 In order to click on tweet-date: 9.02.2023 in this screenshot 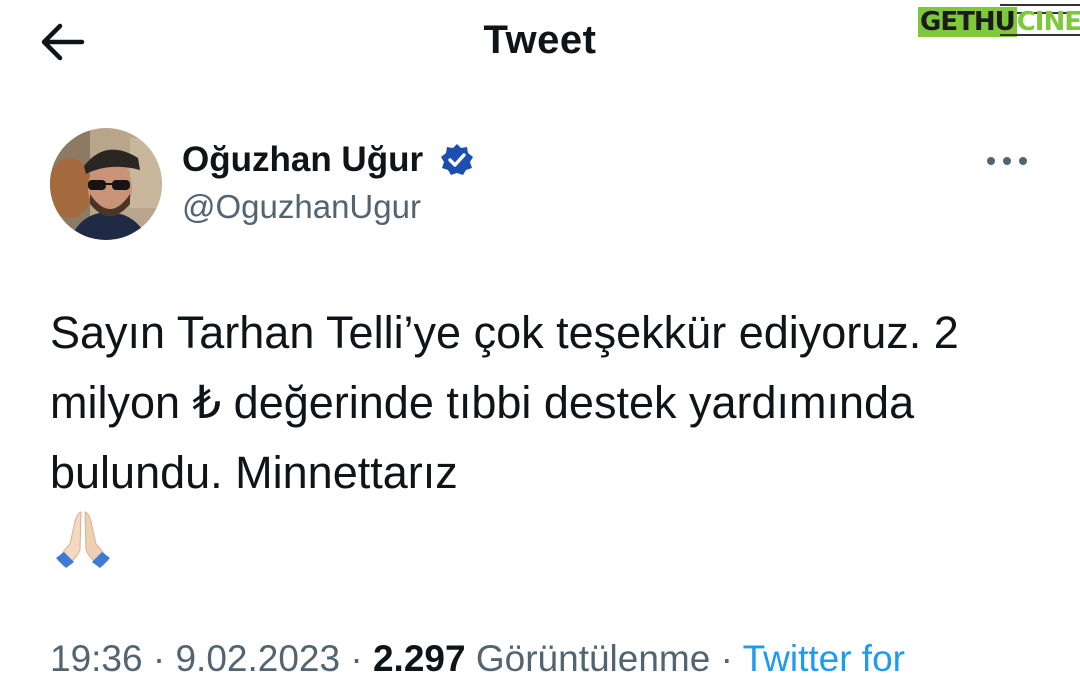, I will do `click(257, 658)`.